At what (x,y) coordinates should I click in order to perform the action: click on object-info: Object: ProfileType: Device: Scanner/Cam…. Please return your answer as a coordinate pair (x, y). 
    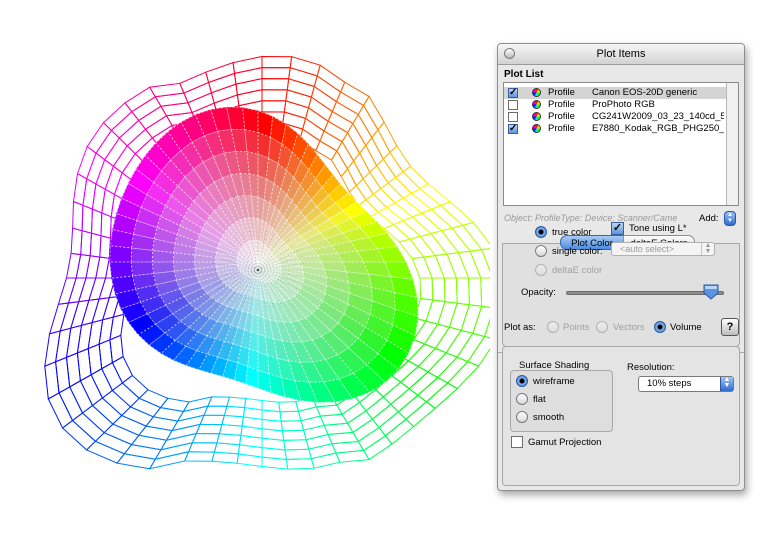
    Looking at the image, I should click on (591, 218).